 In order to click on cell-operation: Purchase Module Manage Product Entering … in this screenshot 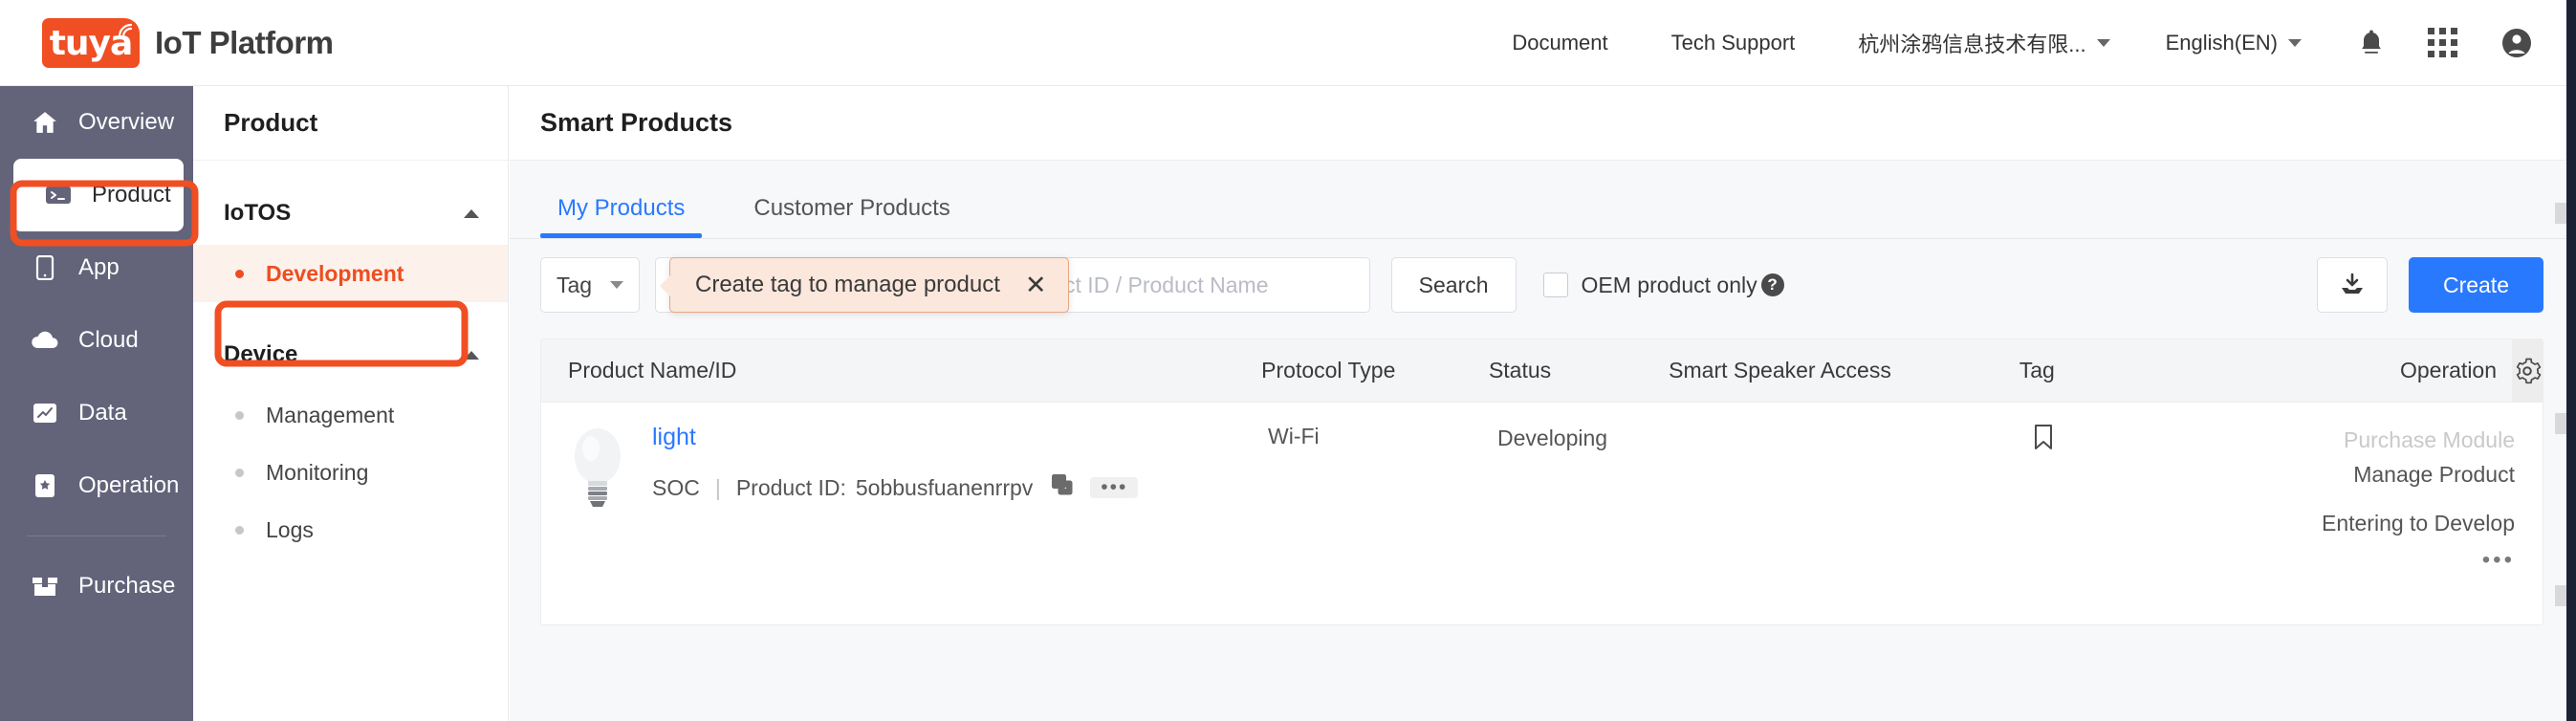, I will do `click(2391, 499)`.